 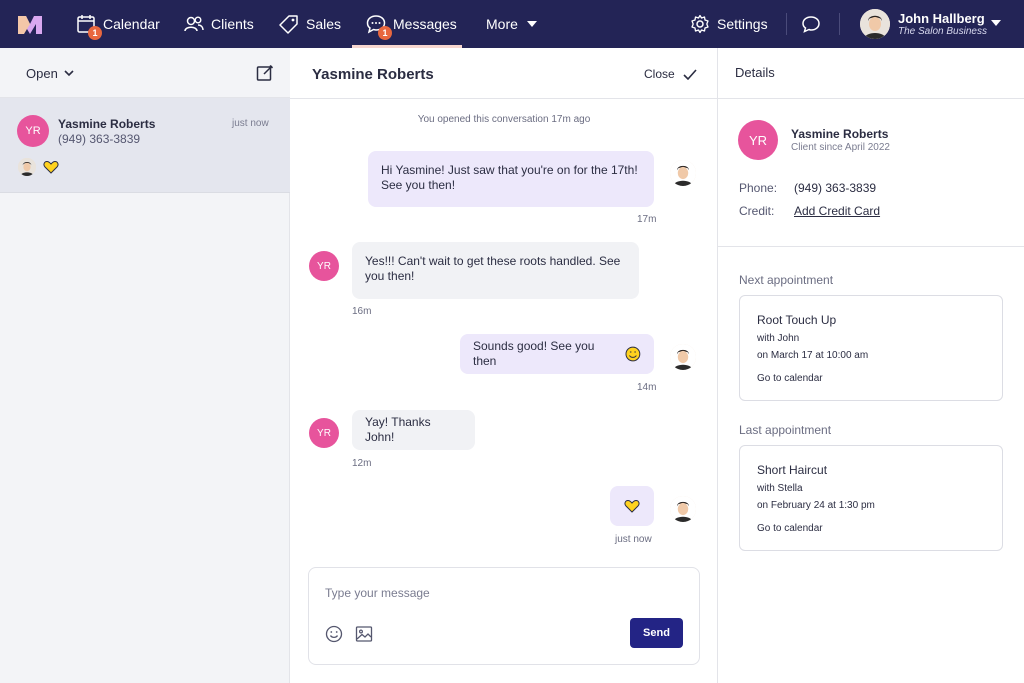 What do you see at coordinates (250, 123) in the screenshot?
I see `conversation-time: just now` at bounding box center [250, 123].